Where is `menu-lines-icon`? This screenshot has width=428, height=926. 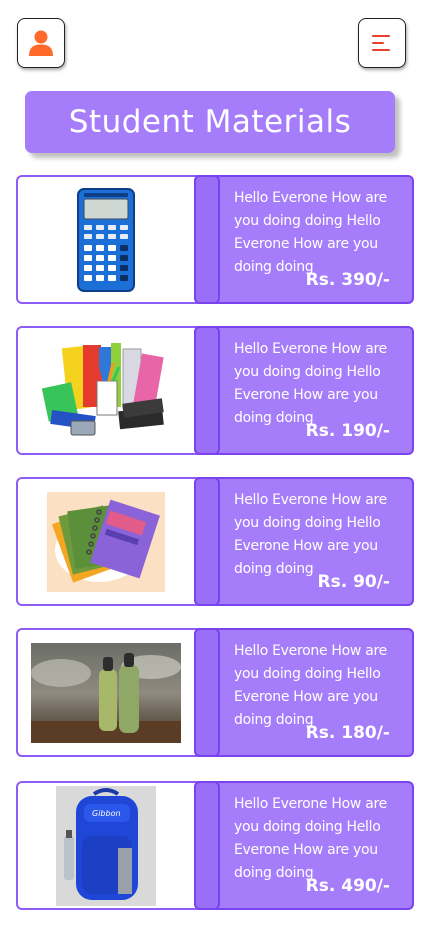 menu-lines-icon is located at coordinates (381, 43).